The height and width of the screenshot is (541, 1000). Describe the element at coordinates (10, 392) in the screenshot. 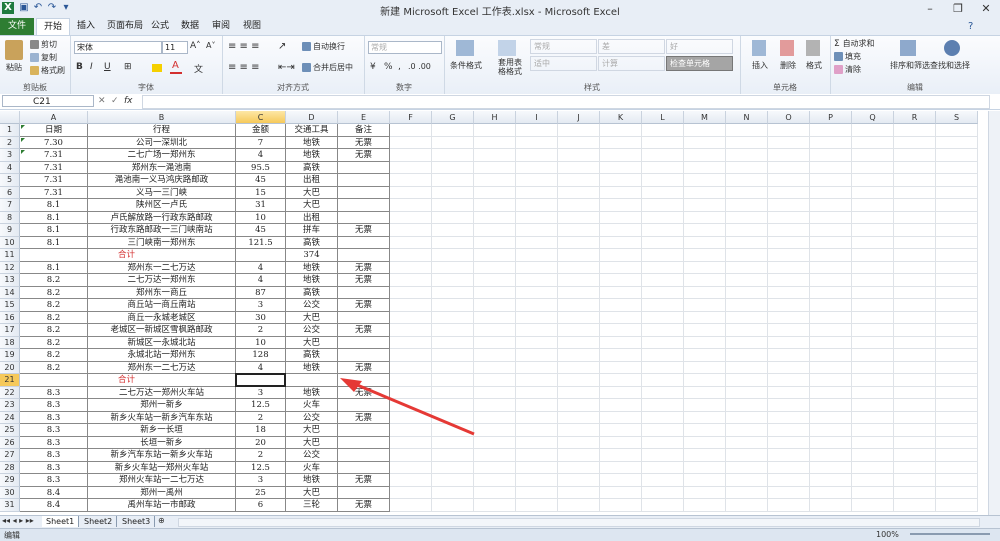

I see `row-header: 22` at that location.